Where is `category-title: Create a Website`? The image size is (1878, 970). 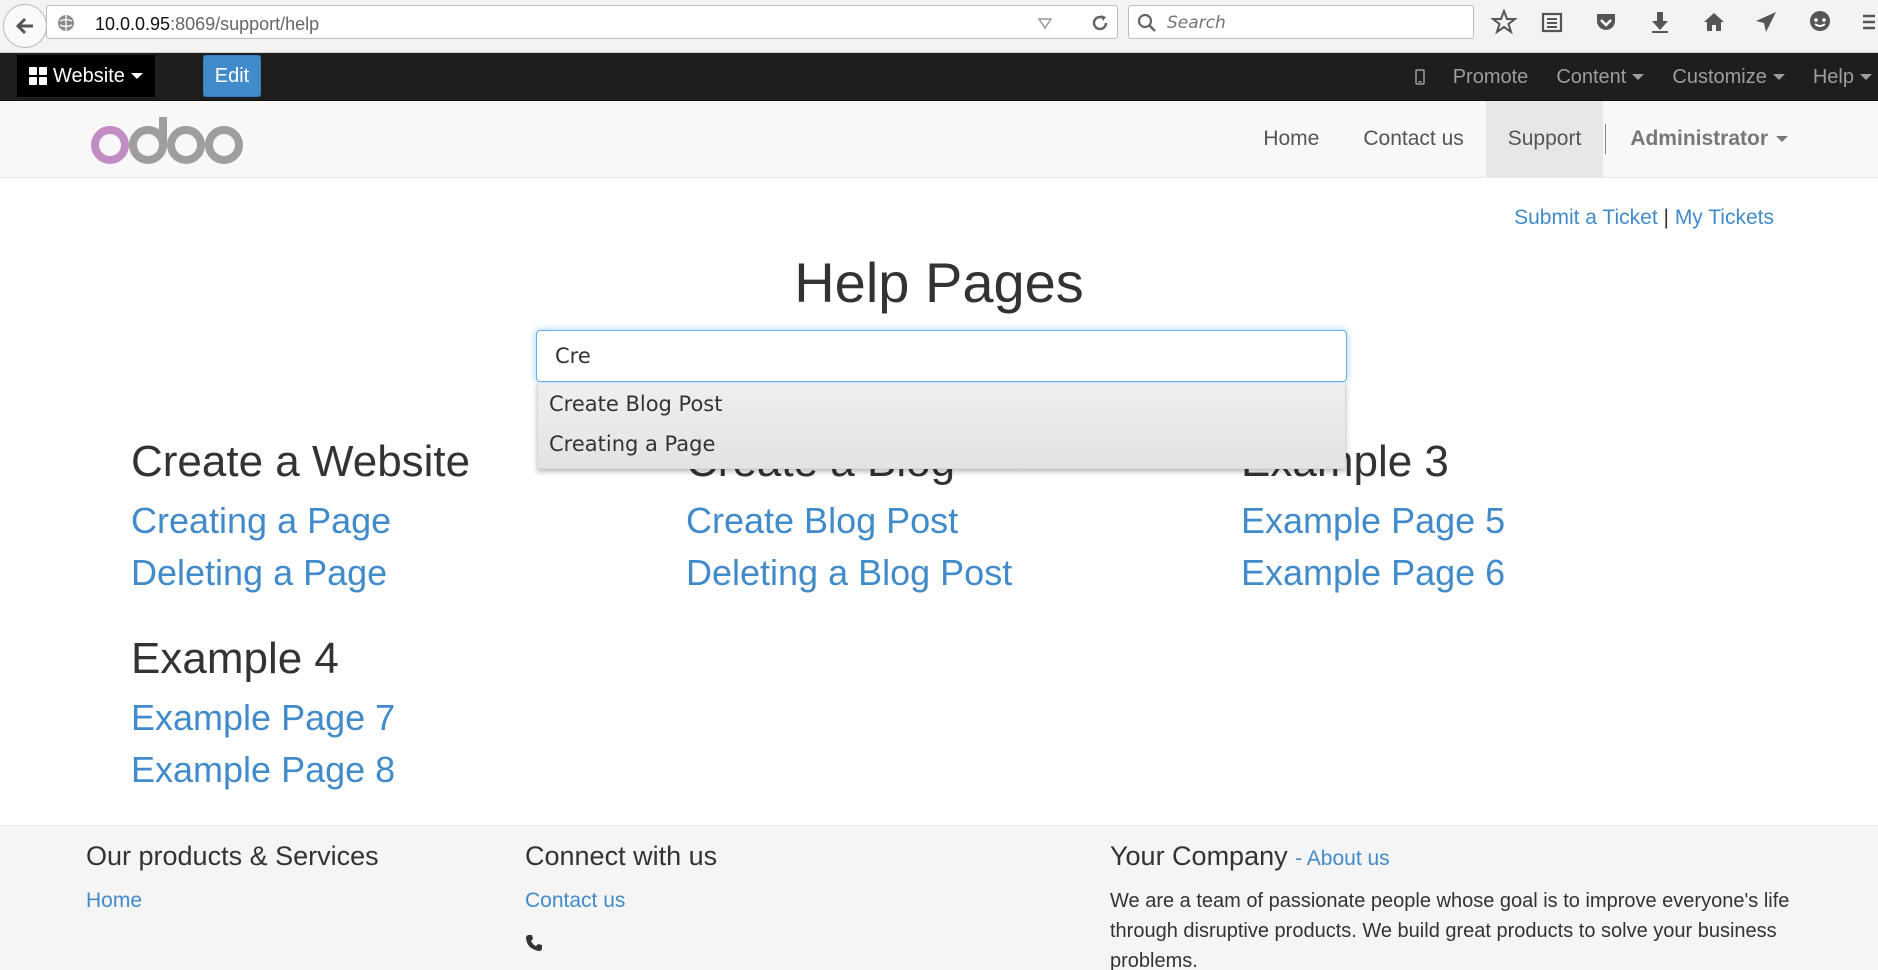 category-title: Create a Website is located at coordinates (301, 461).